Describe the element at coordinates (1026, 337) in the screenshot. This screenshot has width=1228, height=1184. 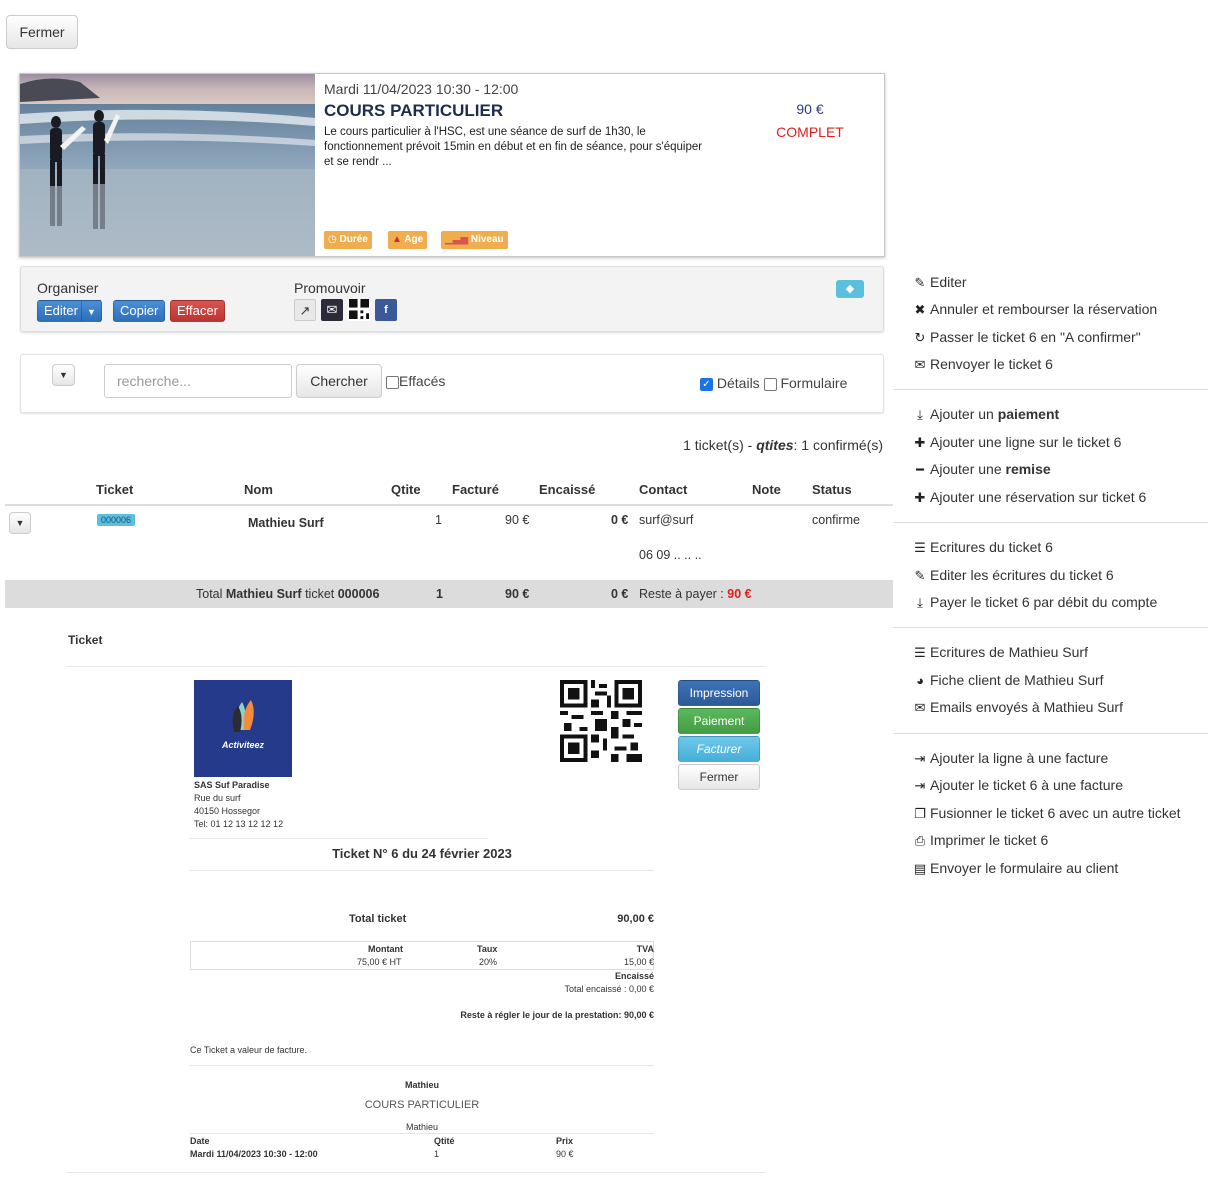
I see `menu-to-confirm: ↻ Passer le ticket 6 en "A confirmer"` at that location.